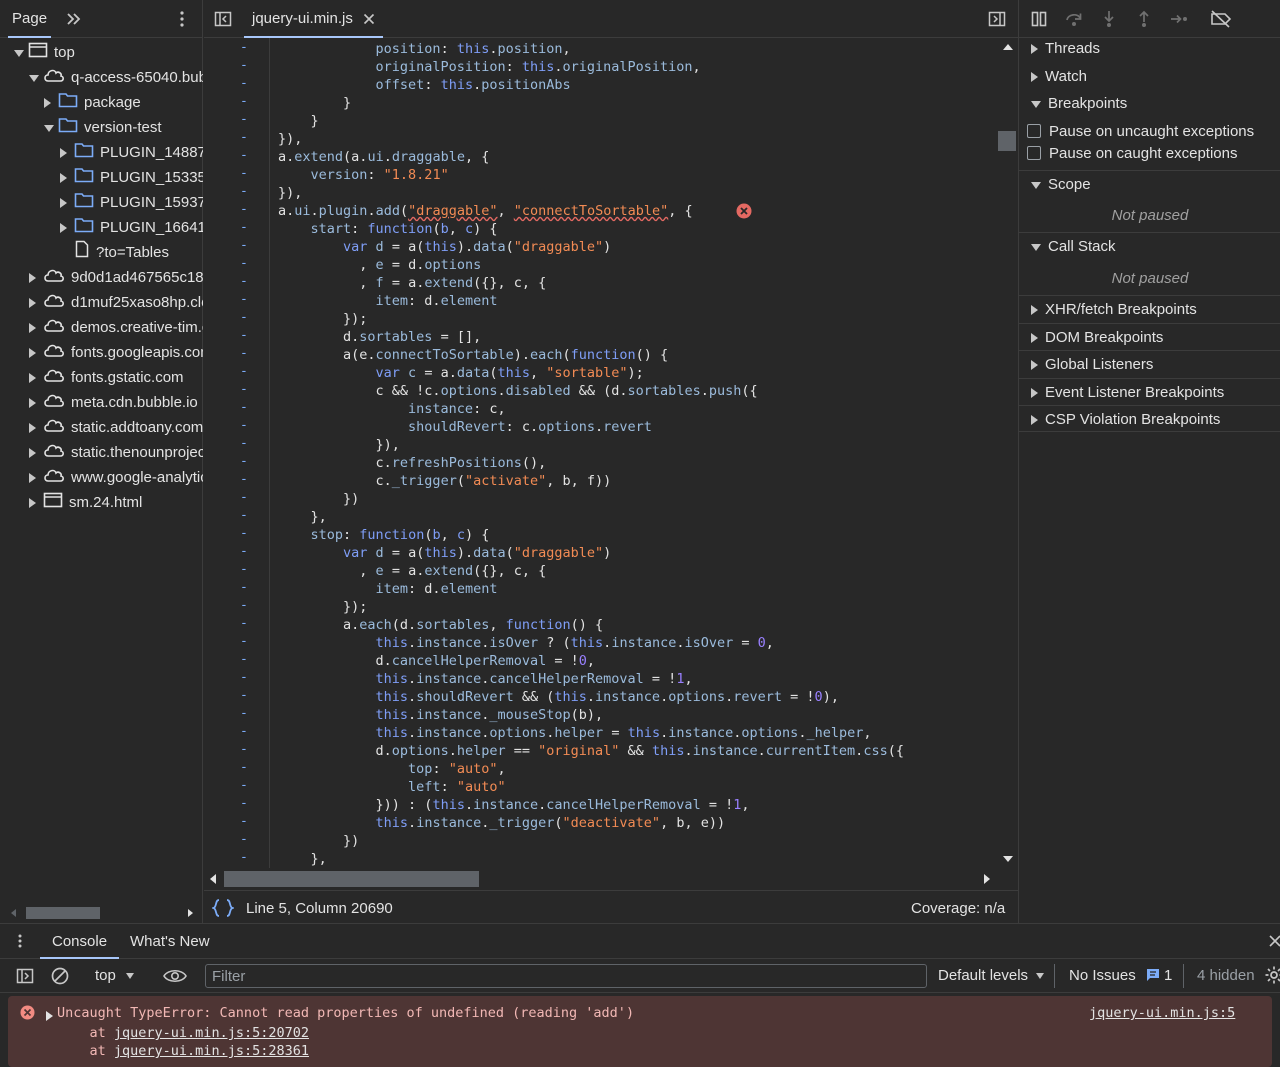  I want to click on section-event-listener-breakpoints: Event Listener Breakpoints, so click(1149, 391).